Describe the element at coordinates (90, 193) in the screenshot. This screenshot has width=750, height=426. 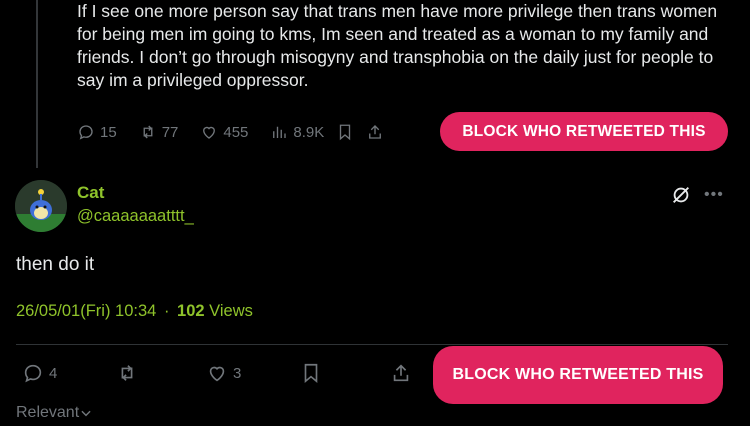
I see `display-name: Cat` at that location.